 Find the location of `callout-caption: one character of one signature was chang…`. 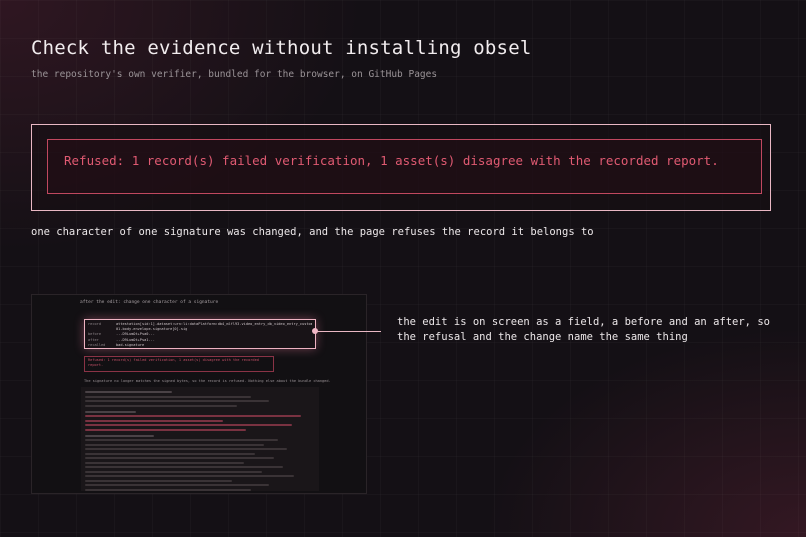

callout-caption: one character of one signature was chang… is located at coordinates (312, 232).